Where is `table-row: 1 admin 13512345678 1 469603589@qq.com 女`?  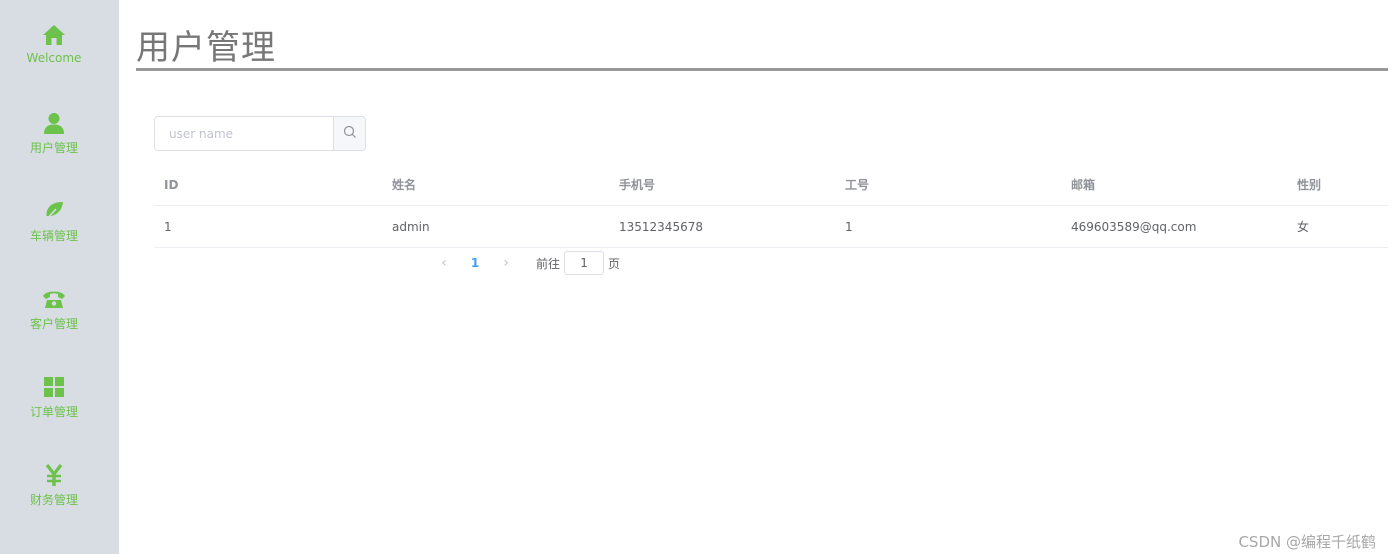 table-row: 1 admin 13512345678 1 469603589@qq.com 女 is located at coordinates (771, 227).